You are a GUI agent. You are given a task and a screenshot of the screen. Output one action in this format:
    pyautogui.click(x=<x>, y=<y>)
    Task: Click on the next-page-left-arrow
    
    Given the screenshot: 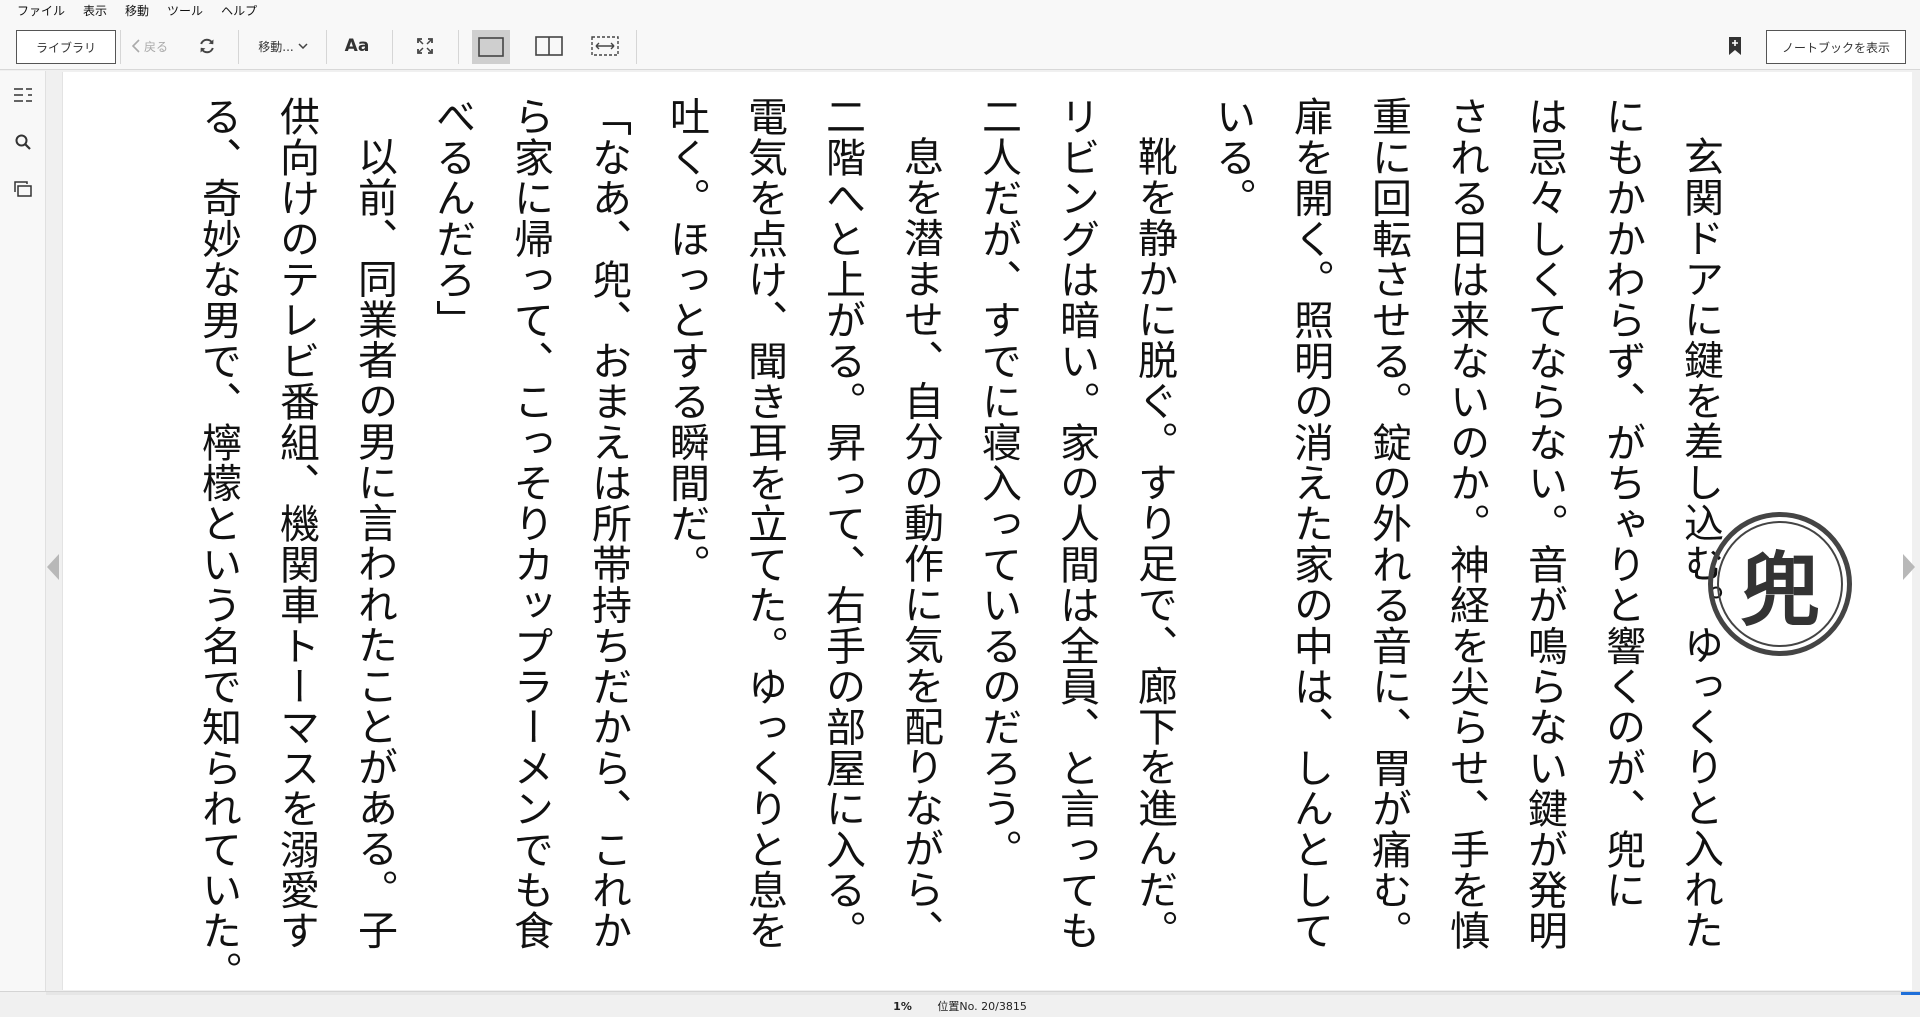 What is the action you would take?
    pyautogui.click(x=55, y=567)
    